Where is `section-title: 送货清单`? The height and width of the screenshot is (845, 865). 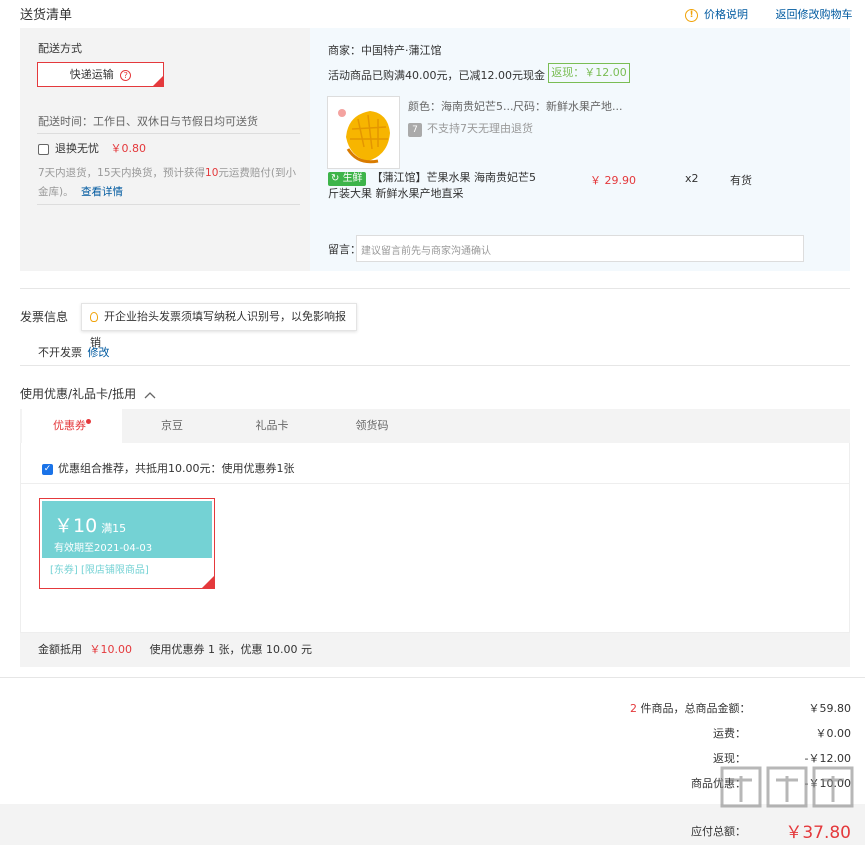
section-title: 送货清单 is located at coordinates (46, 15).